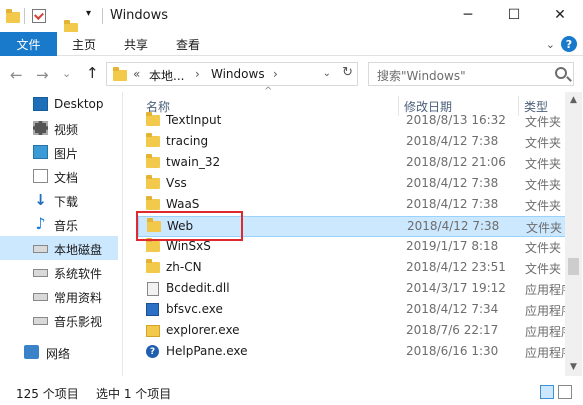  I want to click on file-row: explorer.exe 2018/7/6 22:17 应用程序, so click(356, 331).